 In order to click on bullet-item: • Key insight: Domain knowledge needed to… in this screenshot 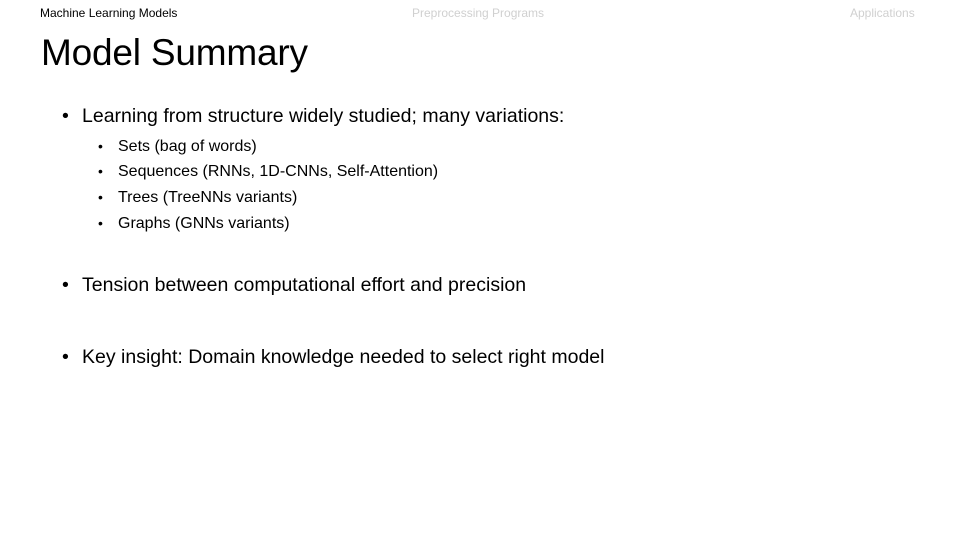, I will do `click(333, 357)`.